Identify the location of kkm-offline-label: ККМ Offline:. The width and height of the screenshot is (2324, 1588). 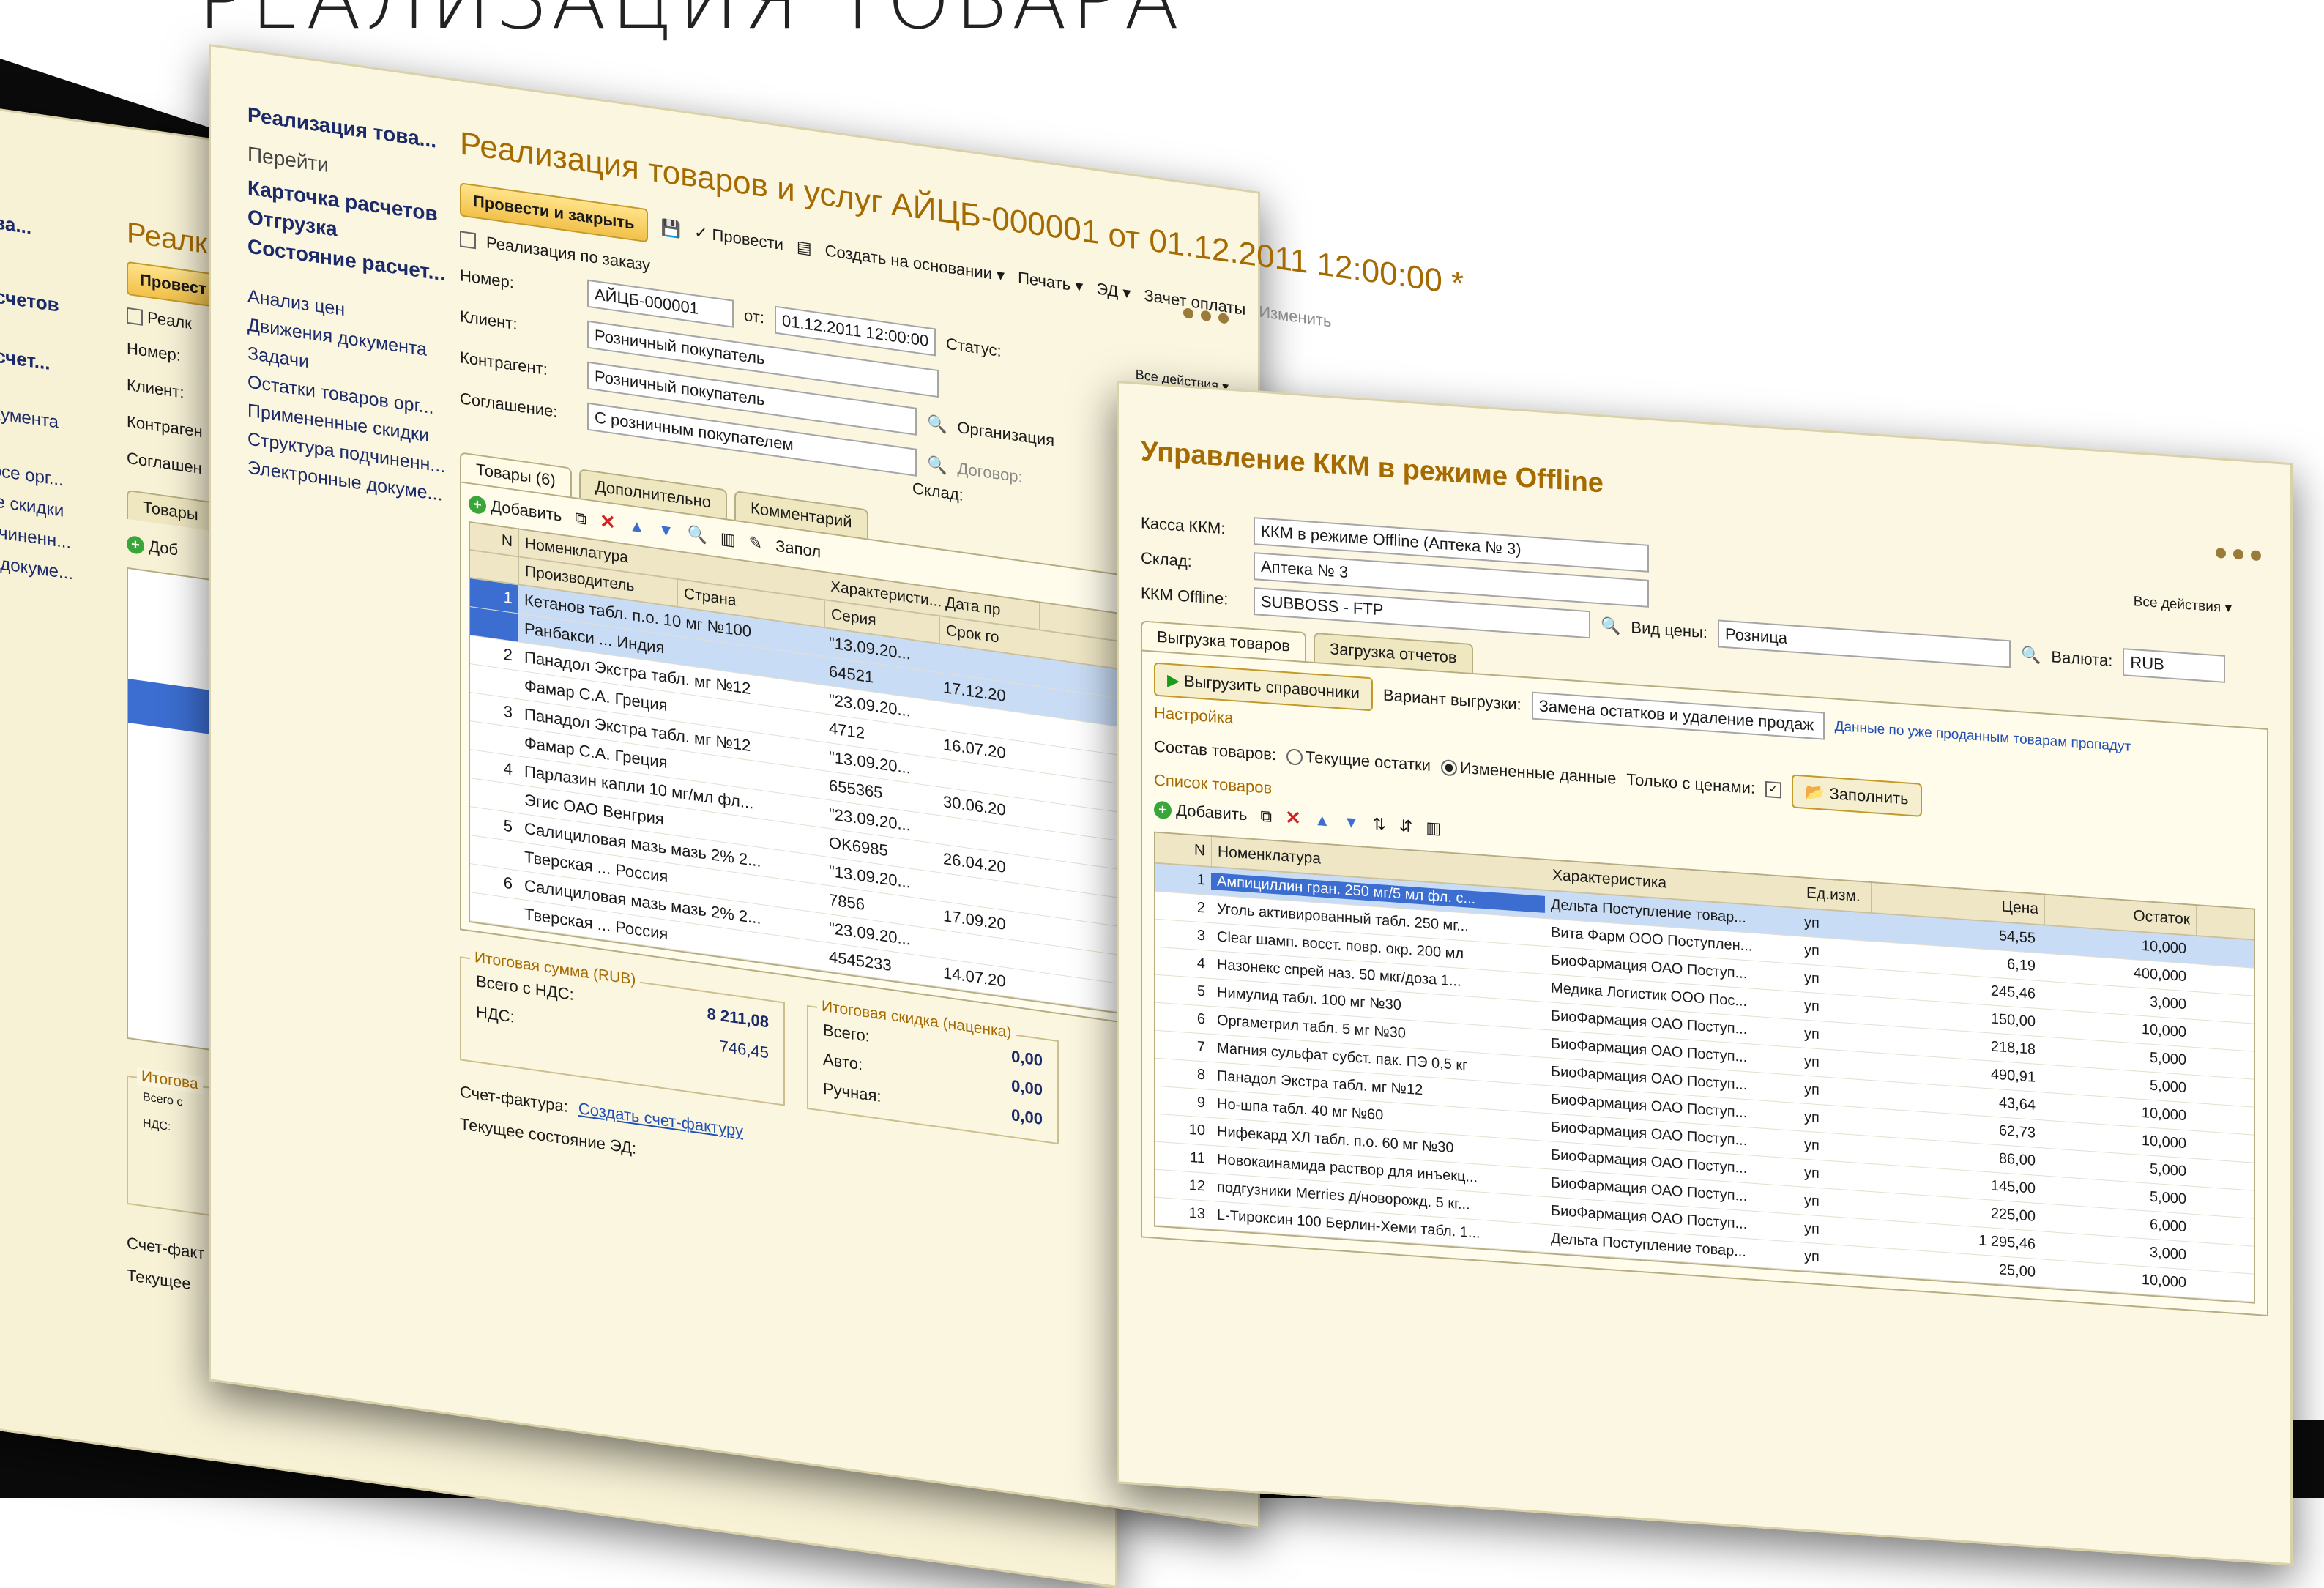
(1185, 596).